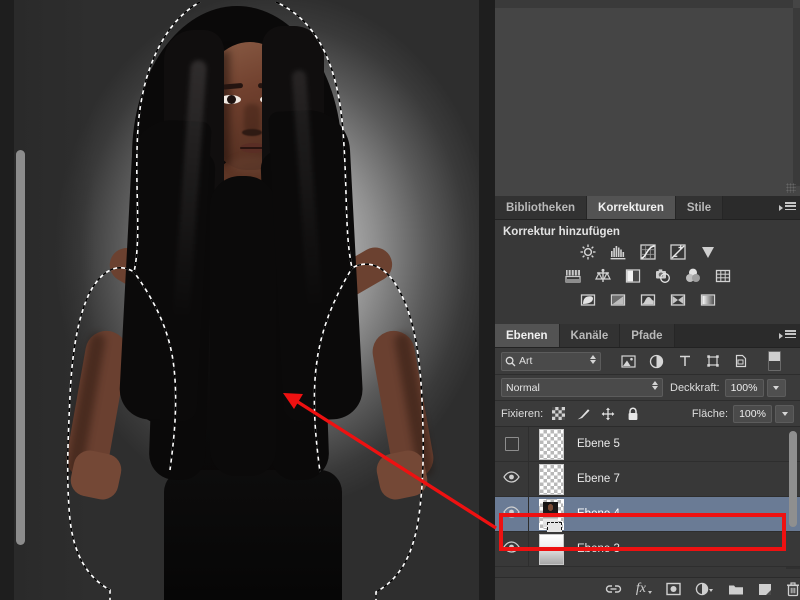 The height and width of the screenshot is (600, 800). What do you see at coordinates (595, 413) in the screenshot?
I see `lock-buttons` at bounding box center [595, 413].